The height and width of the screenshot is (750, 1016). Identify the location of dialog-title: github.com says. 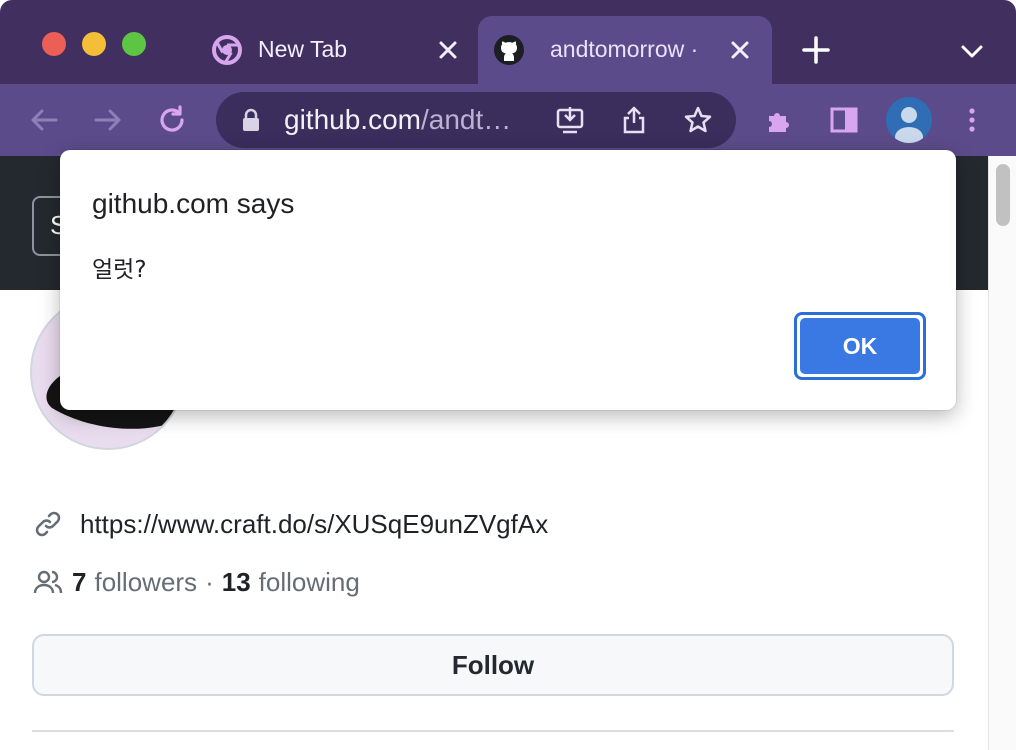
(193, 203).